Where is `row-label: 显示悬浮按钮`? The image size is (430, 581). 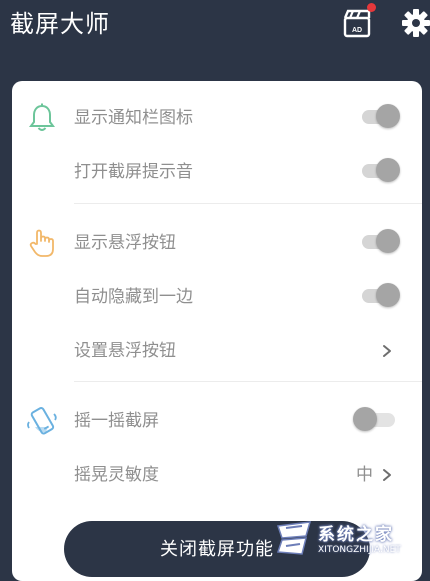 row-label: 显示悬浮按钮 is located at coordinates (125, 243).